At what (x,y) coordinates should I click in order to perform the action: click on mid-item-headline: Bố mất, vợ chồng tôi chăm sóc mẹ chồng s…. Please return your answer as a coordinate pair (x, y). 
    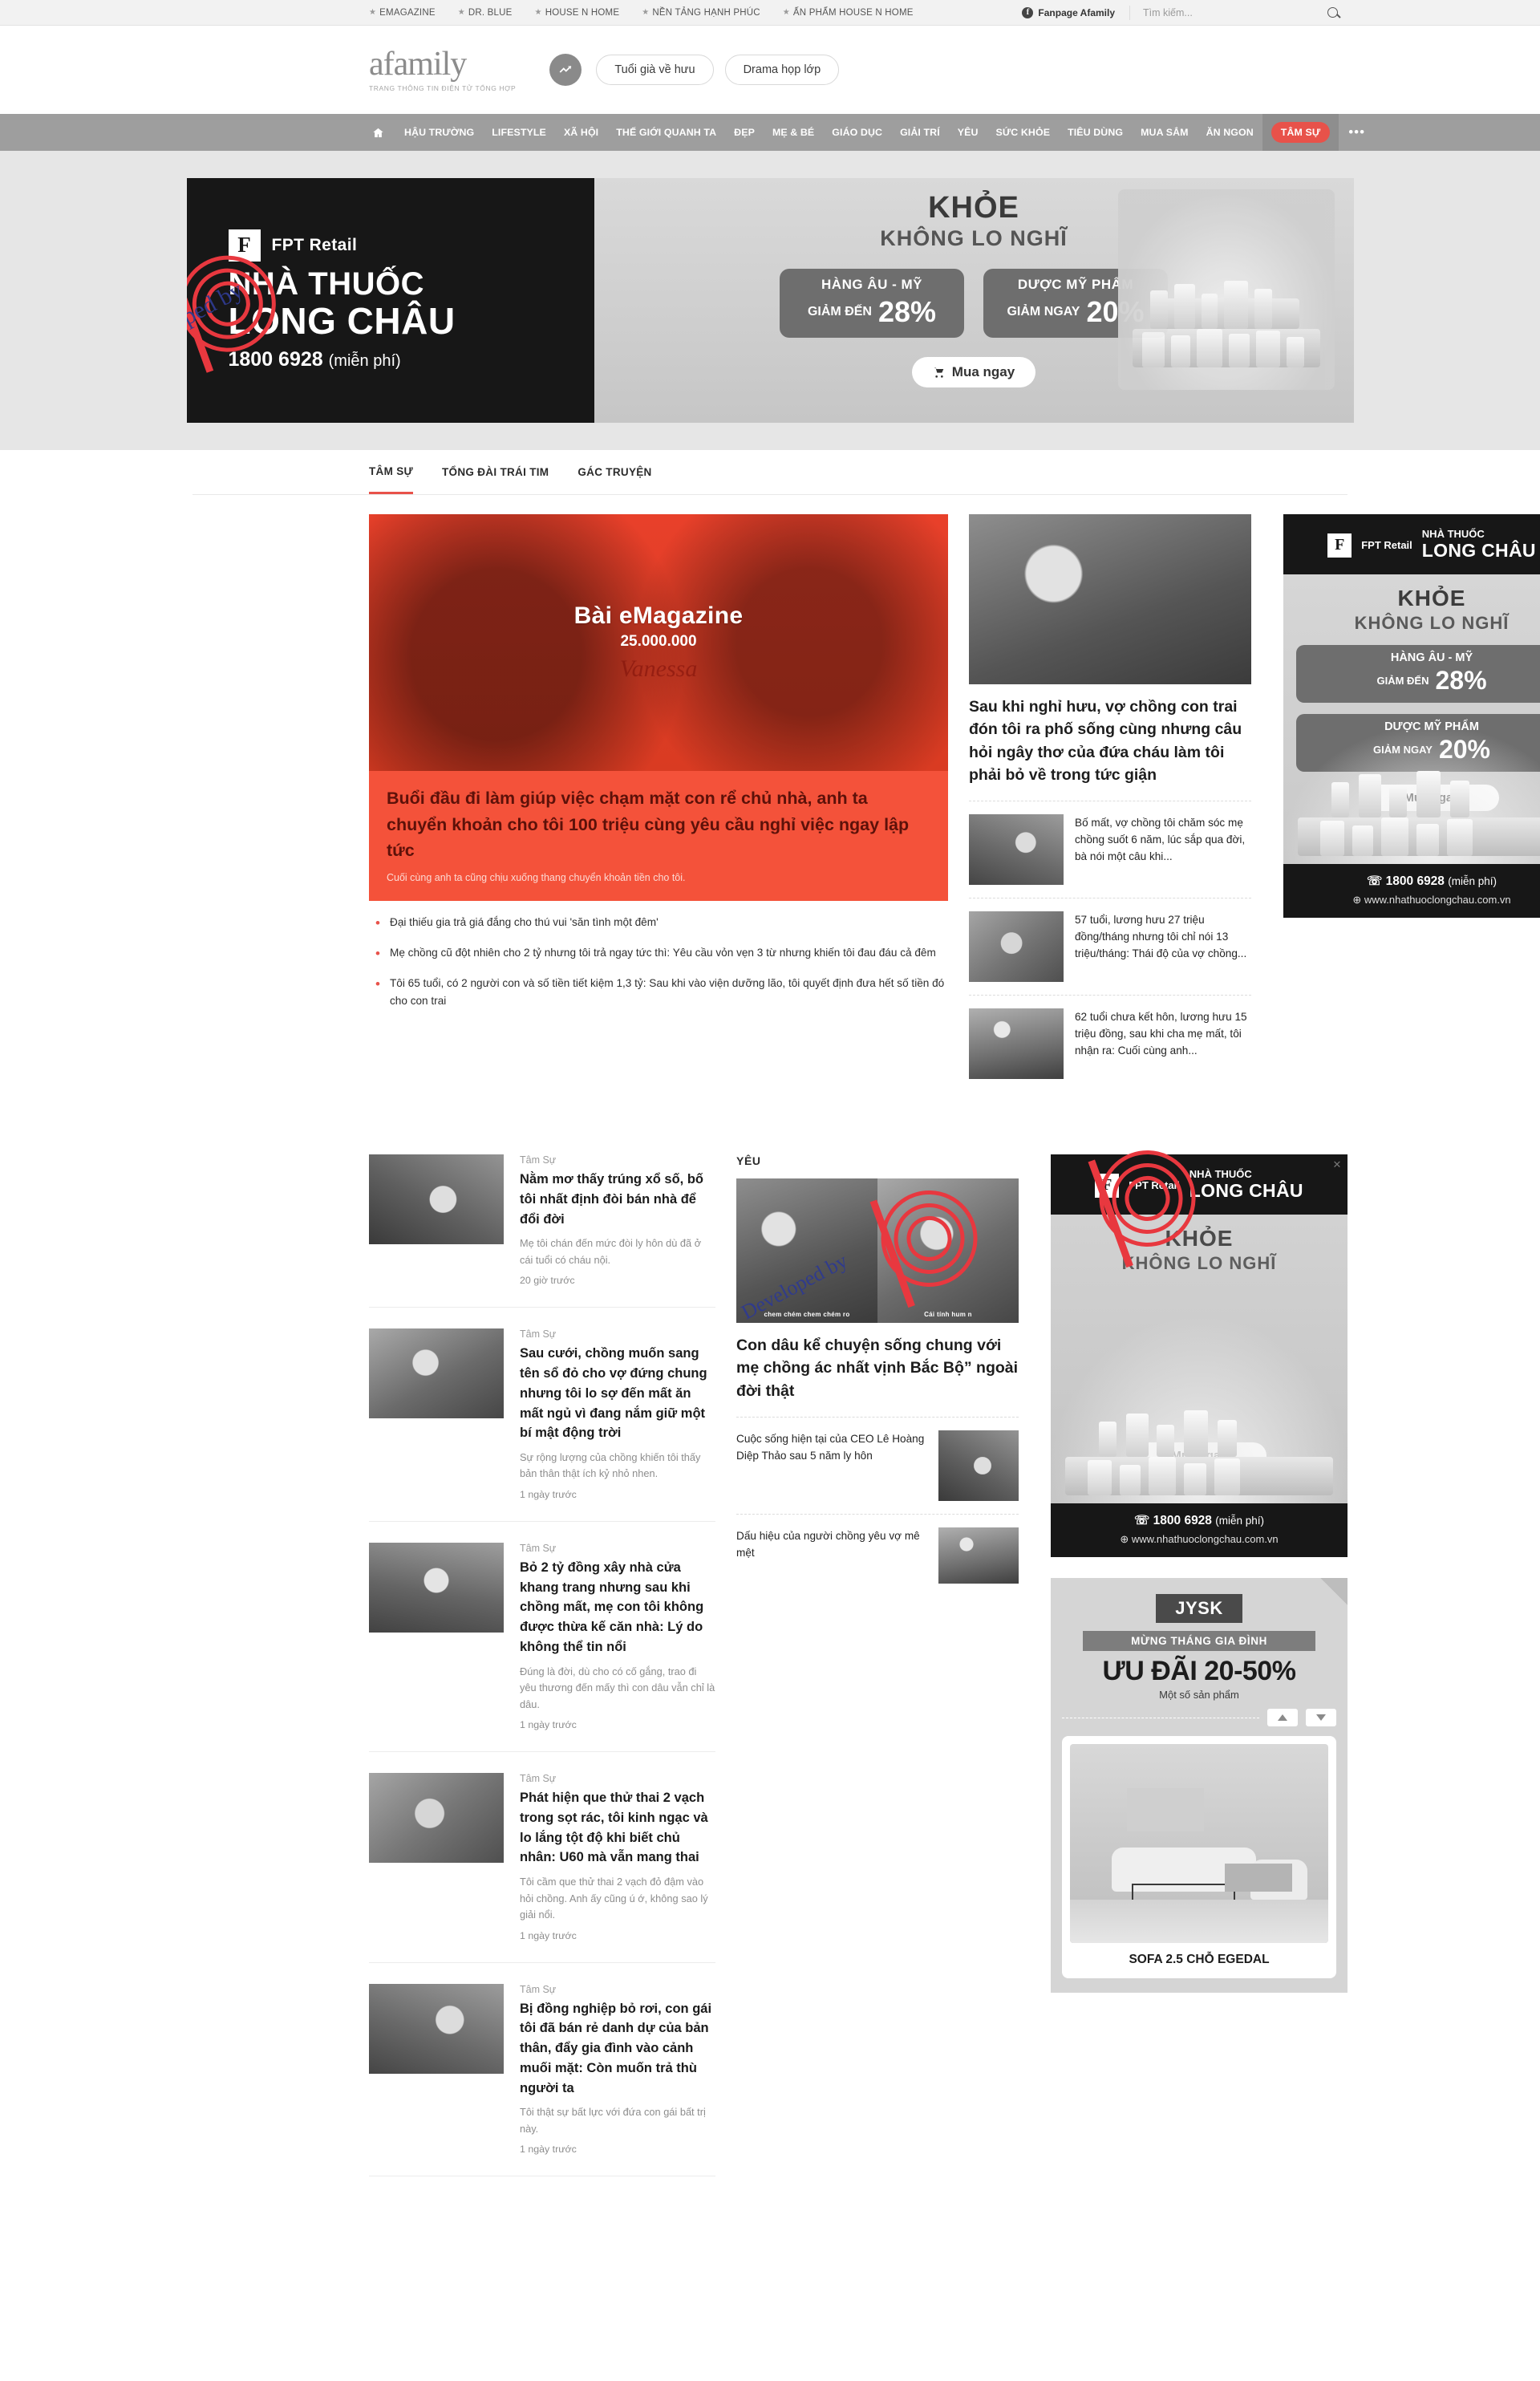
    Looking at the image, I should click on (1163, 849).